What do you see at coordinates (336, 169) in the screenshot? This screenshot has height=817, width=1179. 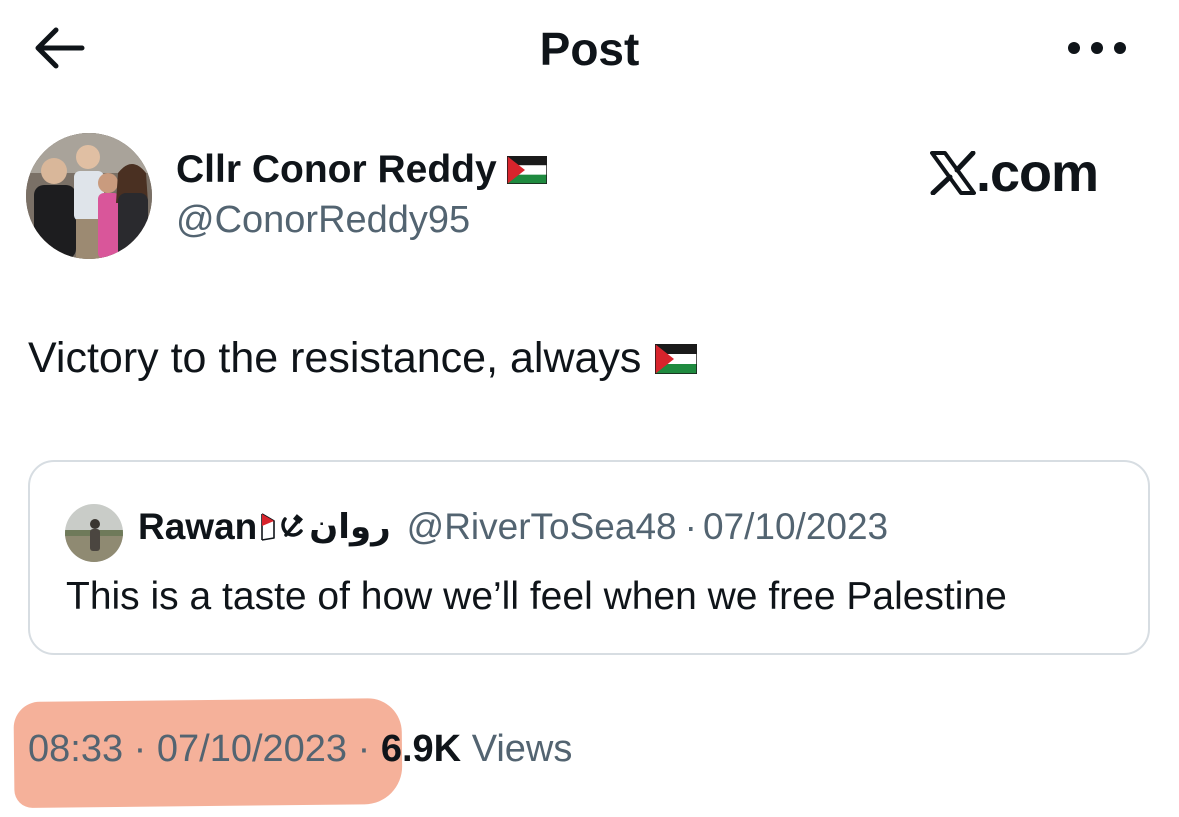 I see `author-name-text: Cllr Conor Reddy` at bounding box center [336, 169].